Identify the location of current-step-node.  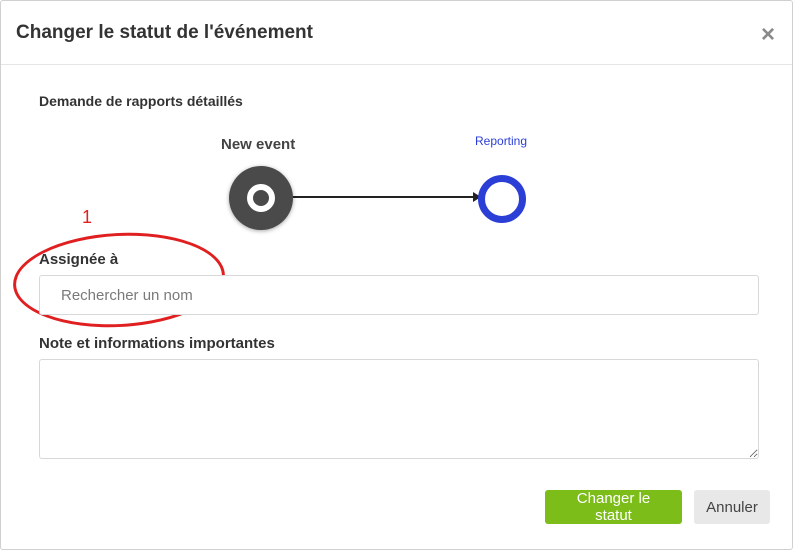
(261, 198).